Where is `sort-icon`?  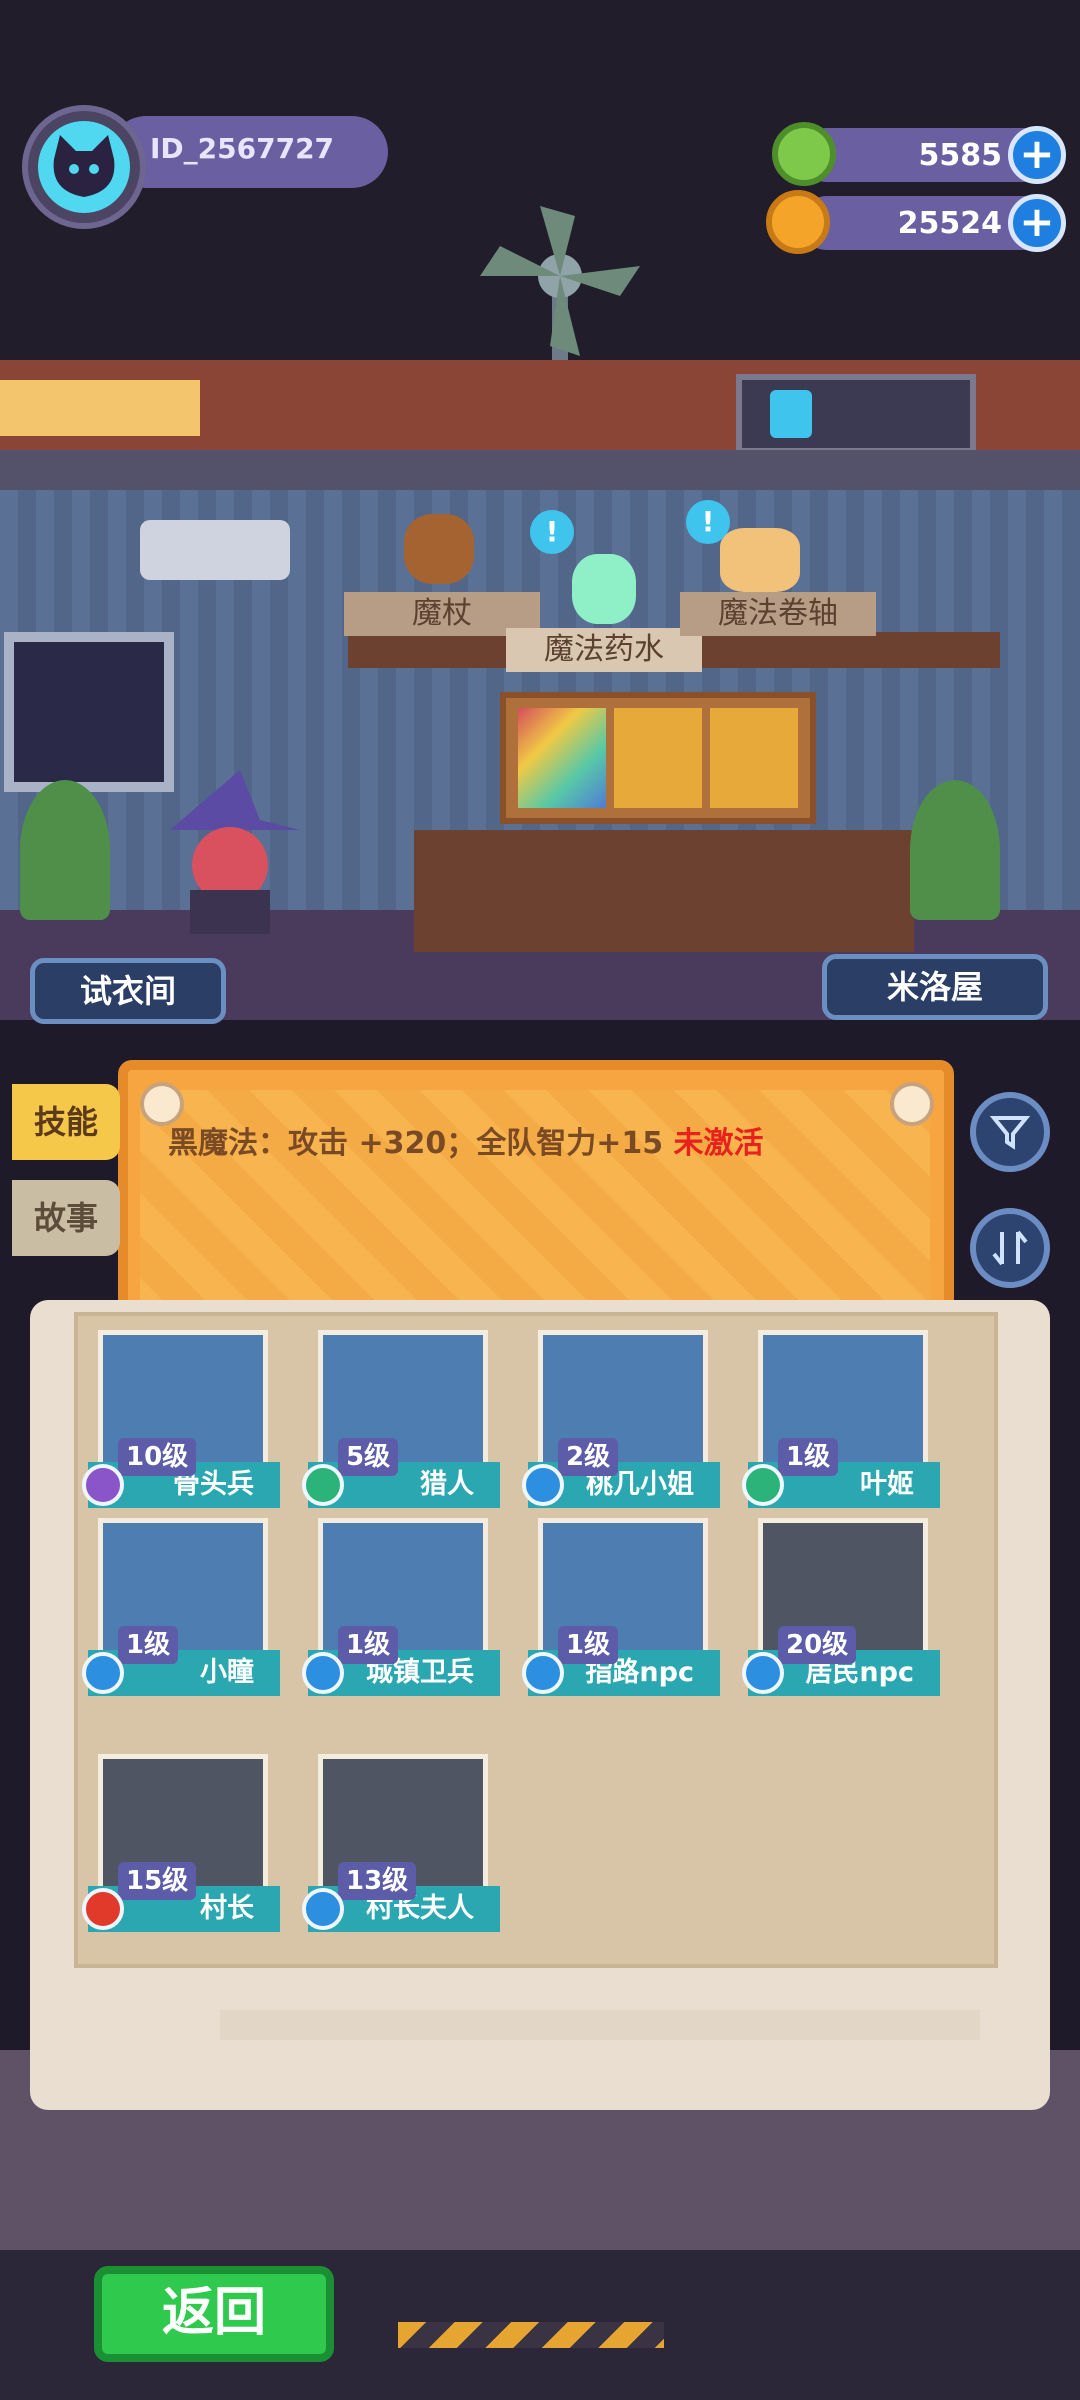 sort-icon is located at coordinates (1010, 1248).